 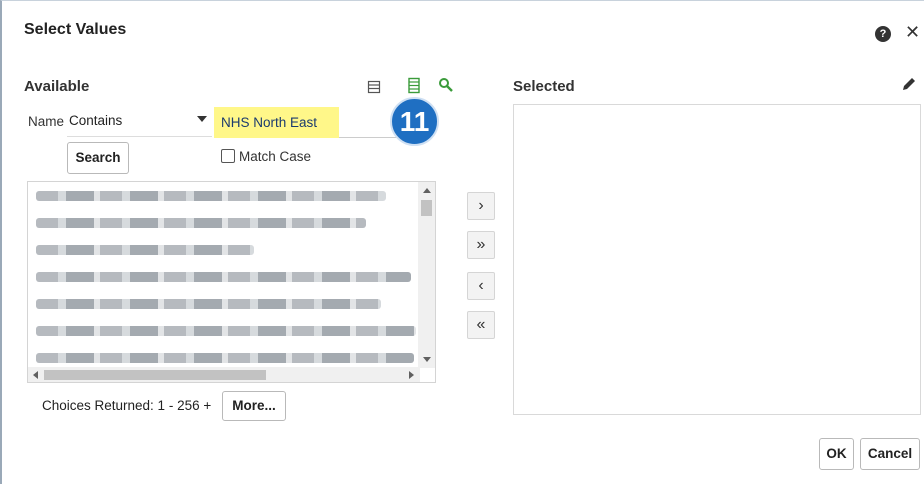 I want to click on remove-all-button: «, so click(x=481, y=325).